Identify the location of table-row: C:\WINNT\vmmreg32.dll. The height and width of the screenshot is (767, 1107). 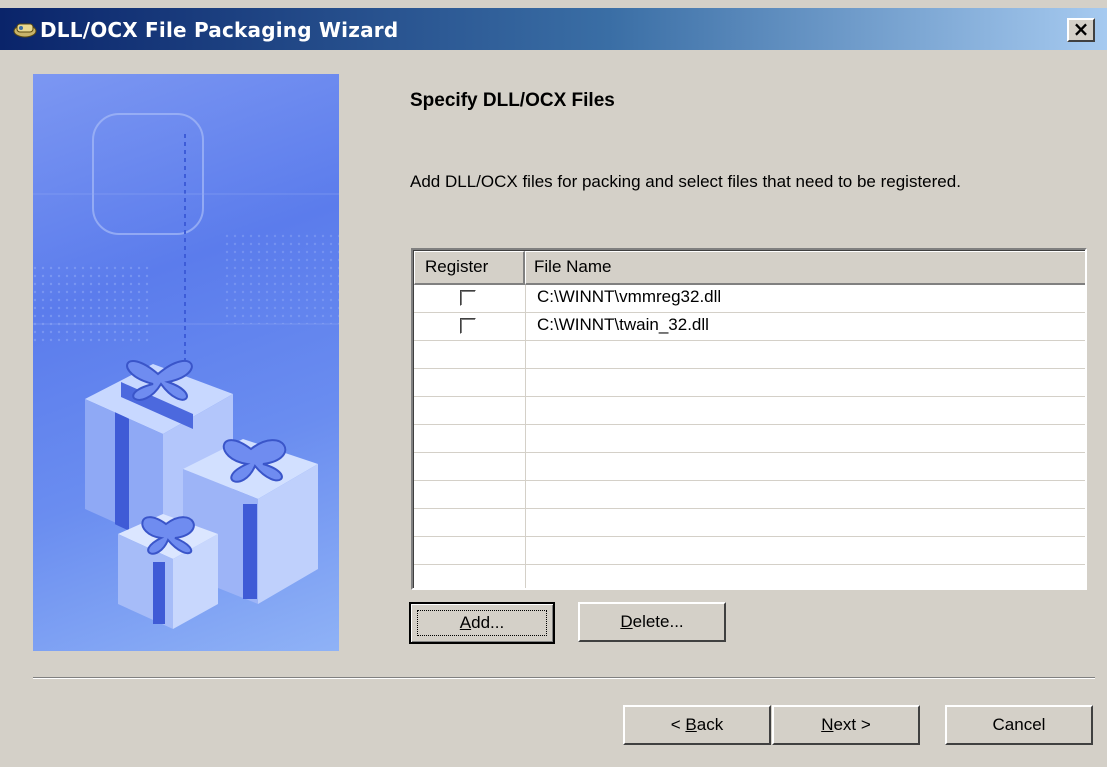
(749, 299).